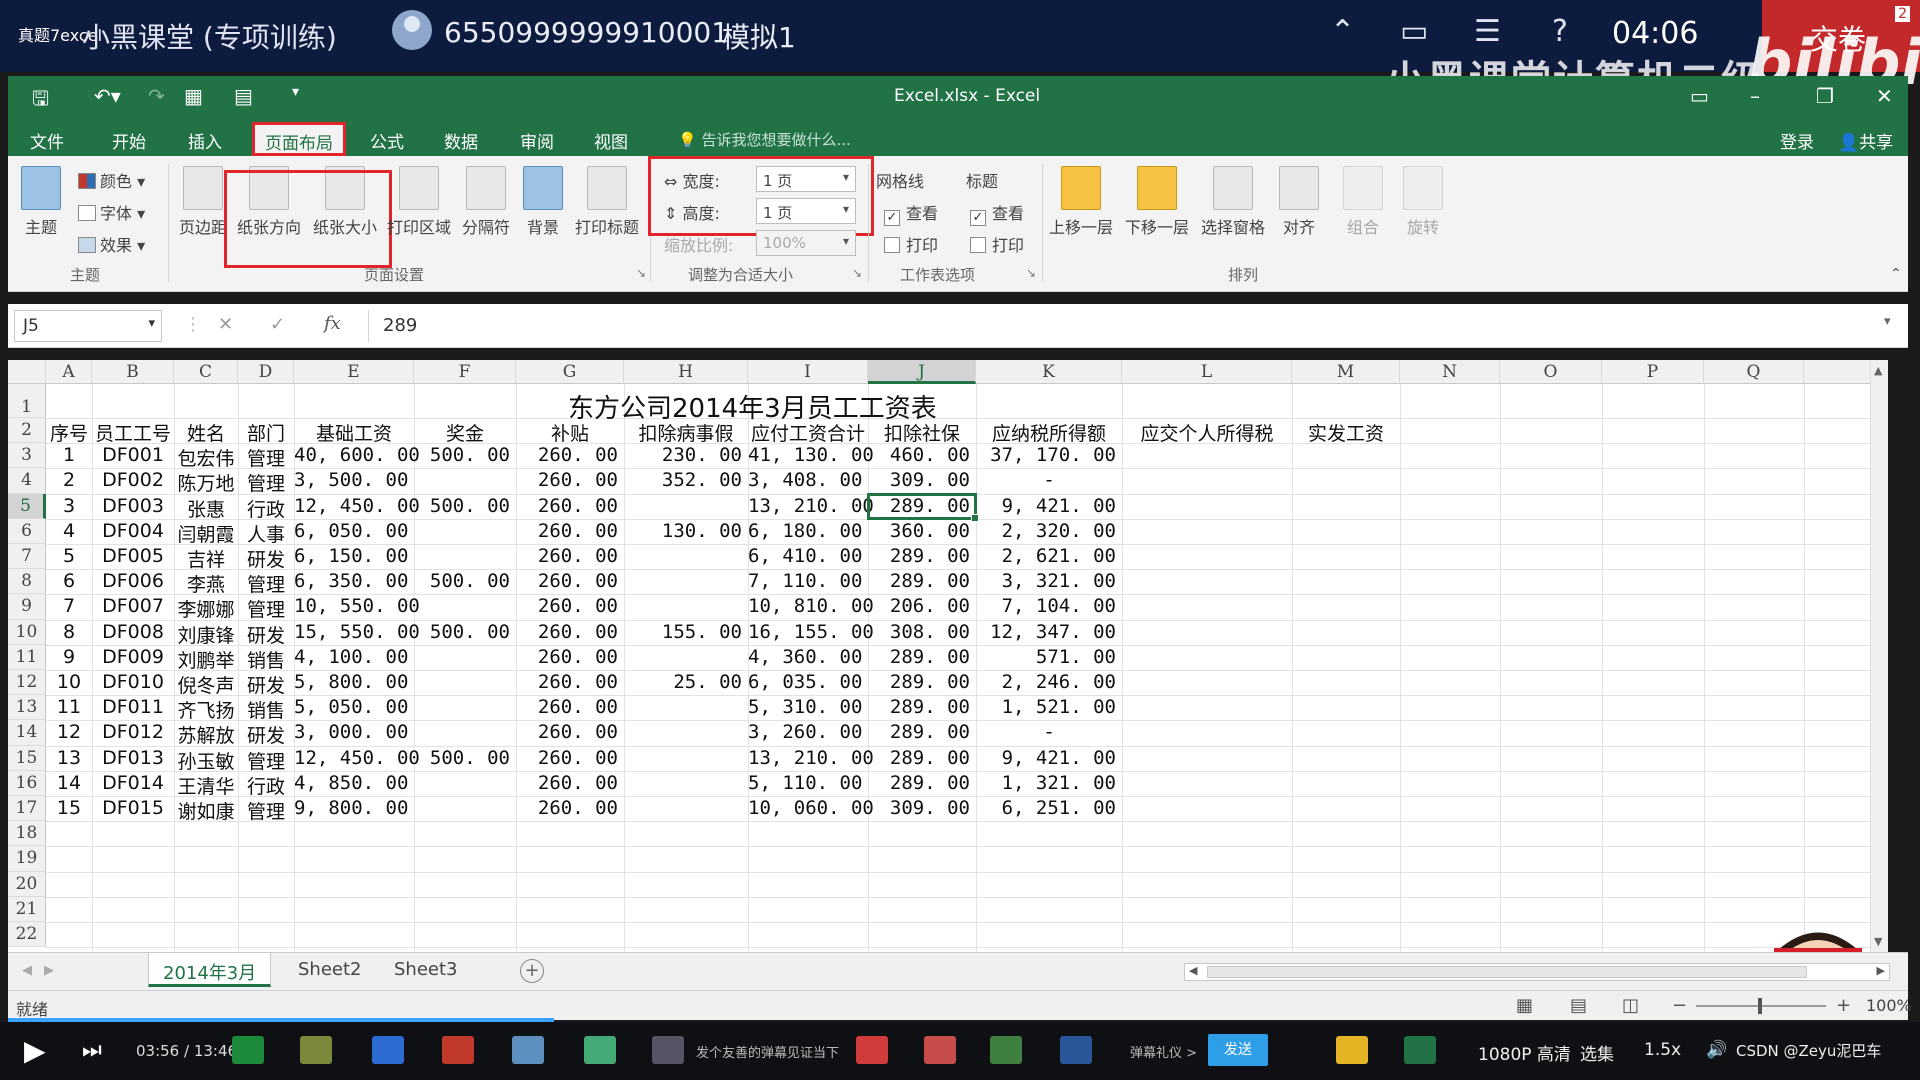 Image resolution: width=1920 pixels, height=1080 pixels. Describe the element at coordinates (806, 243) in the screenshot. I see `scale-input: 100%` at that location.